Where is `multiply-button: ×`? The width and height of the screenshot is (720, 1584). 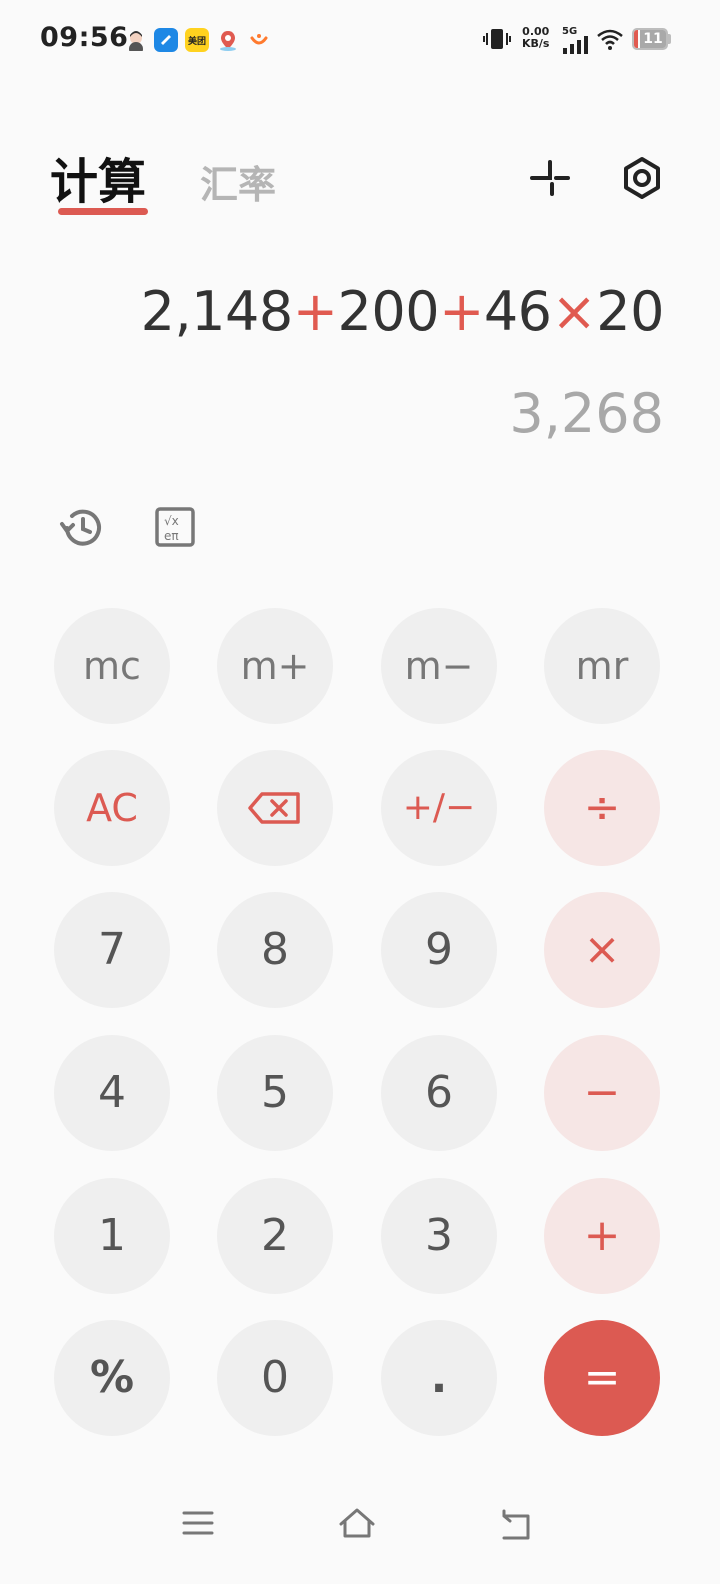 multiply-button: × is located at coordinates (602, 950).